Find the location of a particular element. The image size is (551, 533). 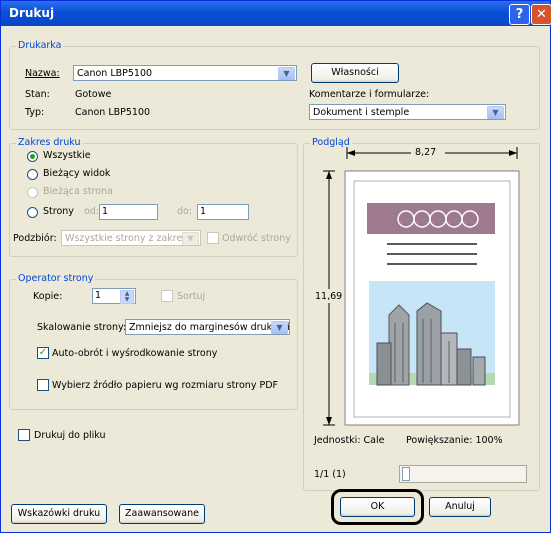

printer-name-select: Canon LBP5100 ▼ is located at coordinates (185, 73).